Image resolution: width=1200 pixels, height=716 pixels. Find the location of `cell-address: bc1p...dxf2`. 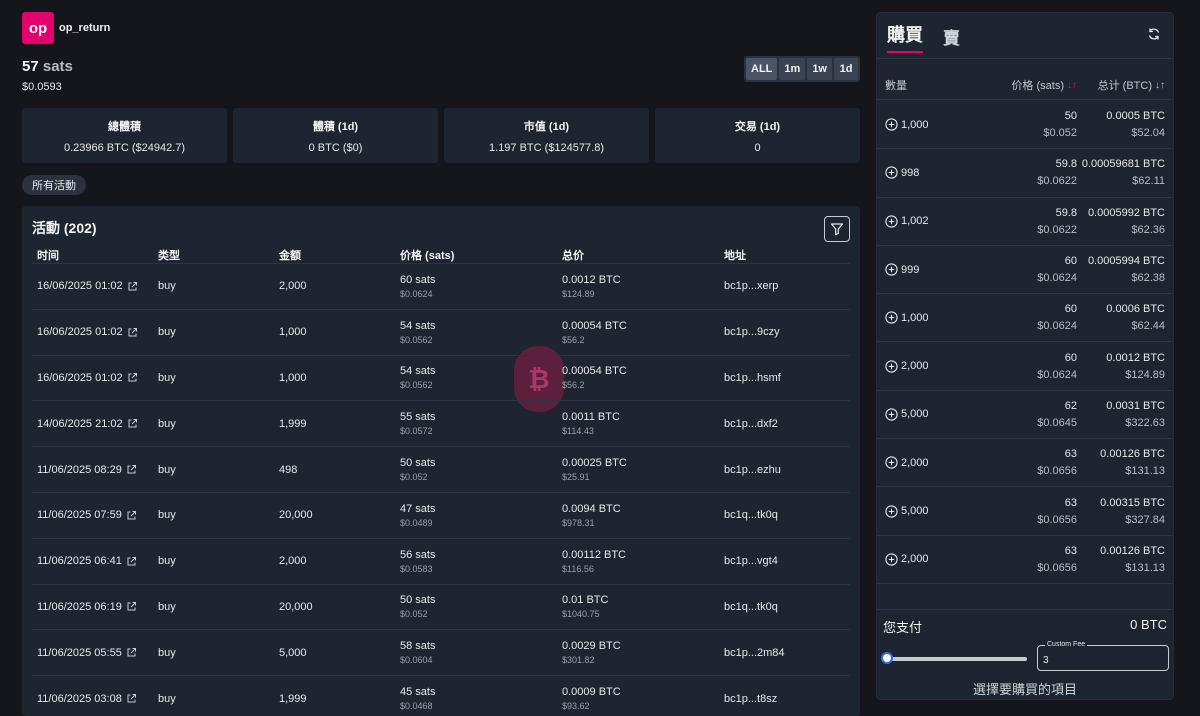

cell-address: bc1p...dxf2 is located at coordinates (784, 424).